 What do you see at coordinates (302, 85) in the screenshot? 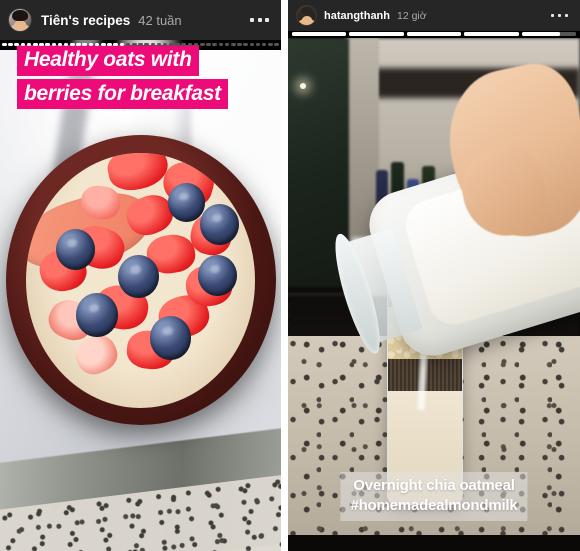
I see `fridge-light` at bounding box center [302, 85].